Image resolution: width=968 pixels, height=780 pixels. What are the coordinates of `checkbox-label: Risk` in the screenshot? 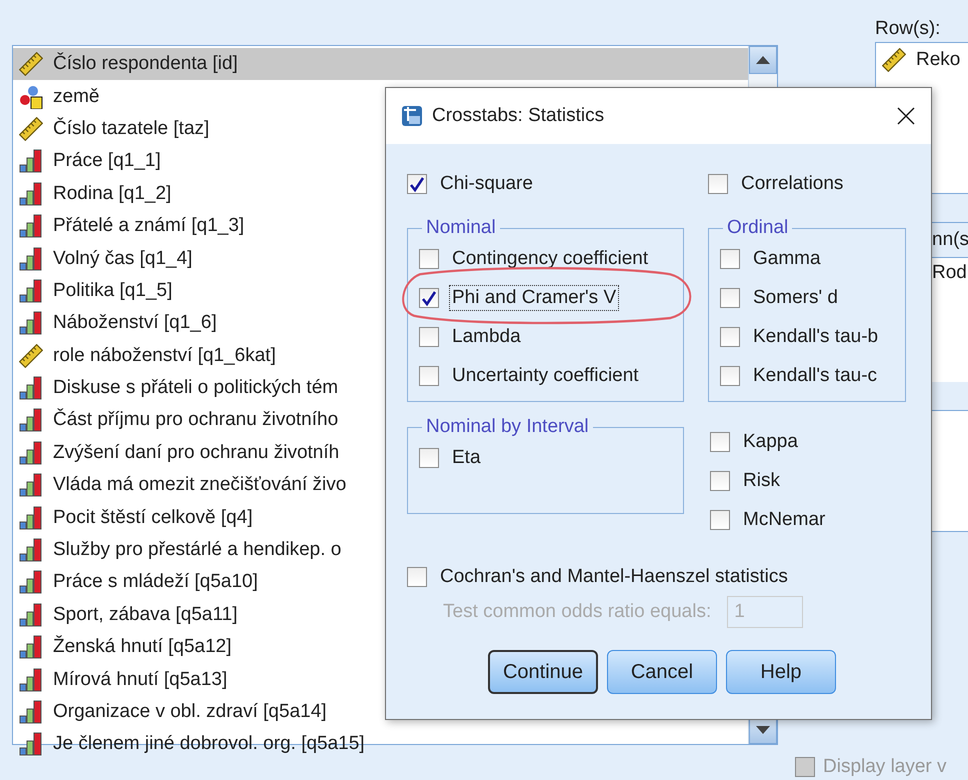 It's located at (761, 481).